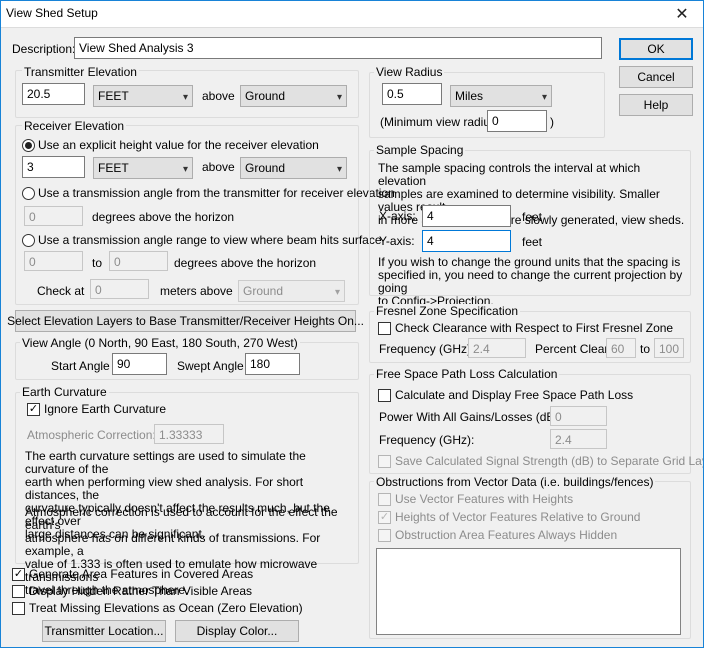  Describe the element at coordinates (578, 439) in the screenshot. I see `free-space-frequency-input: 2.4` at that location.